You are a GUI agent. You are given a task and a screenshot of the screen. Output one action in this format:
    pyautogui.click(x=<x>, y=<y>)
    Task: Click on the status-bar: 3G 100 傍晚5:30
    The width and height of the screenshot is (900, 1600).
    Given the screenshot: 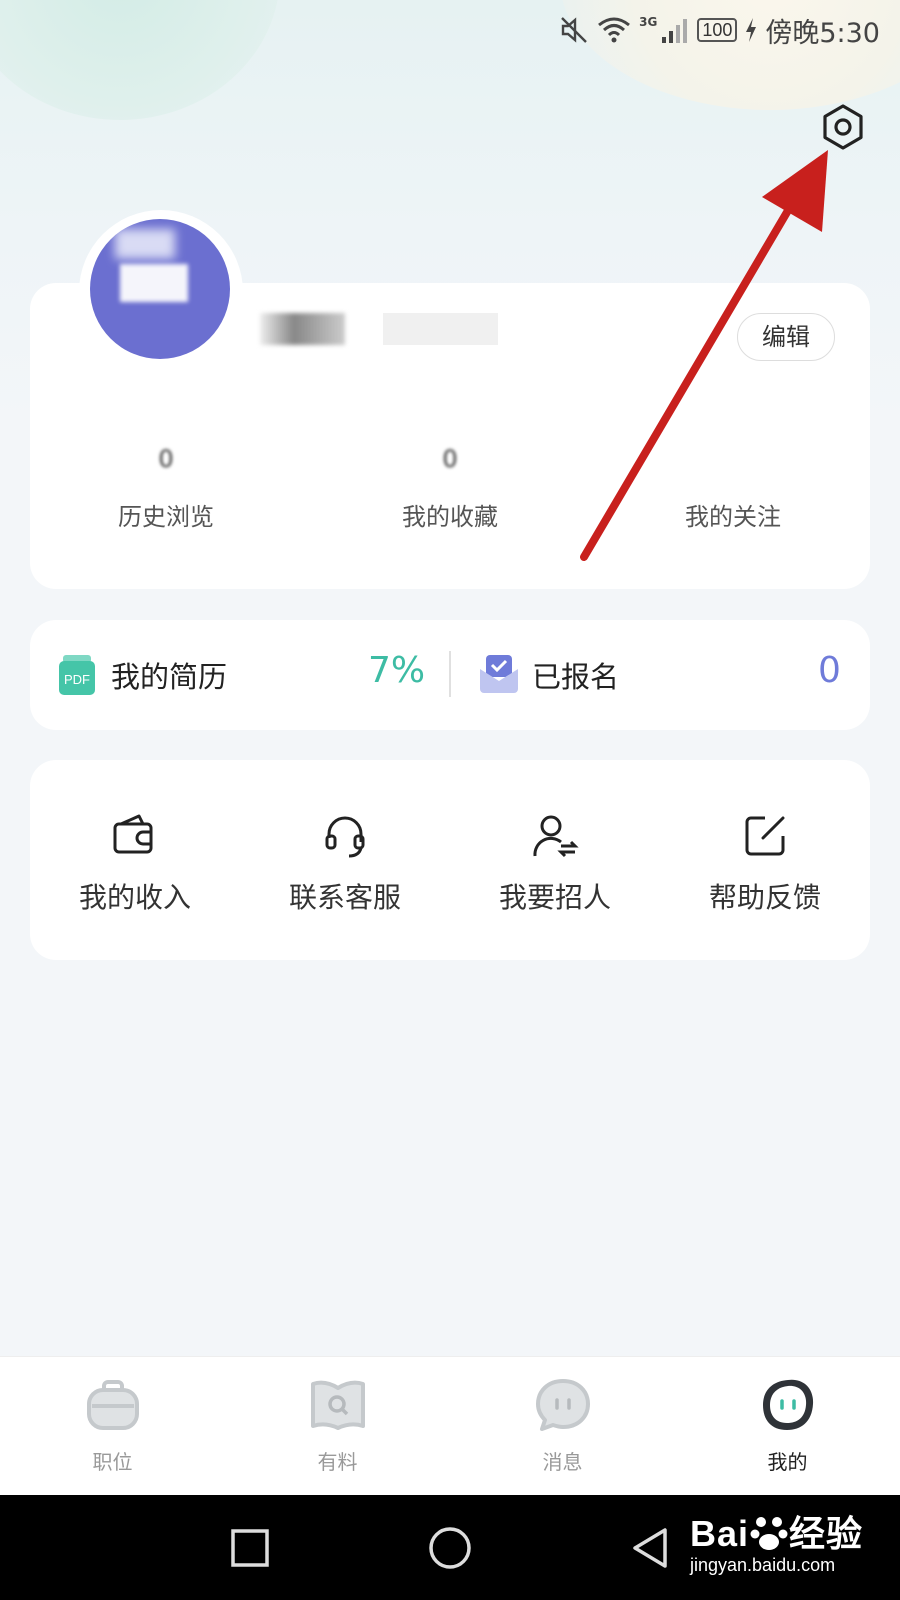 What is the action you would take?
    pyautogui.click(x=719, y=30)
    